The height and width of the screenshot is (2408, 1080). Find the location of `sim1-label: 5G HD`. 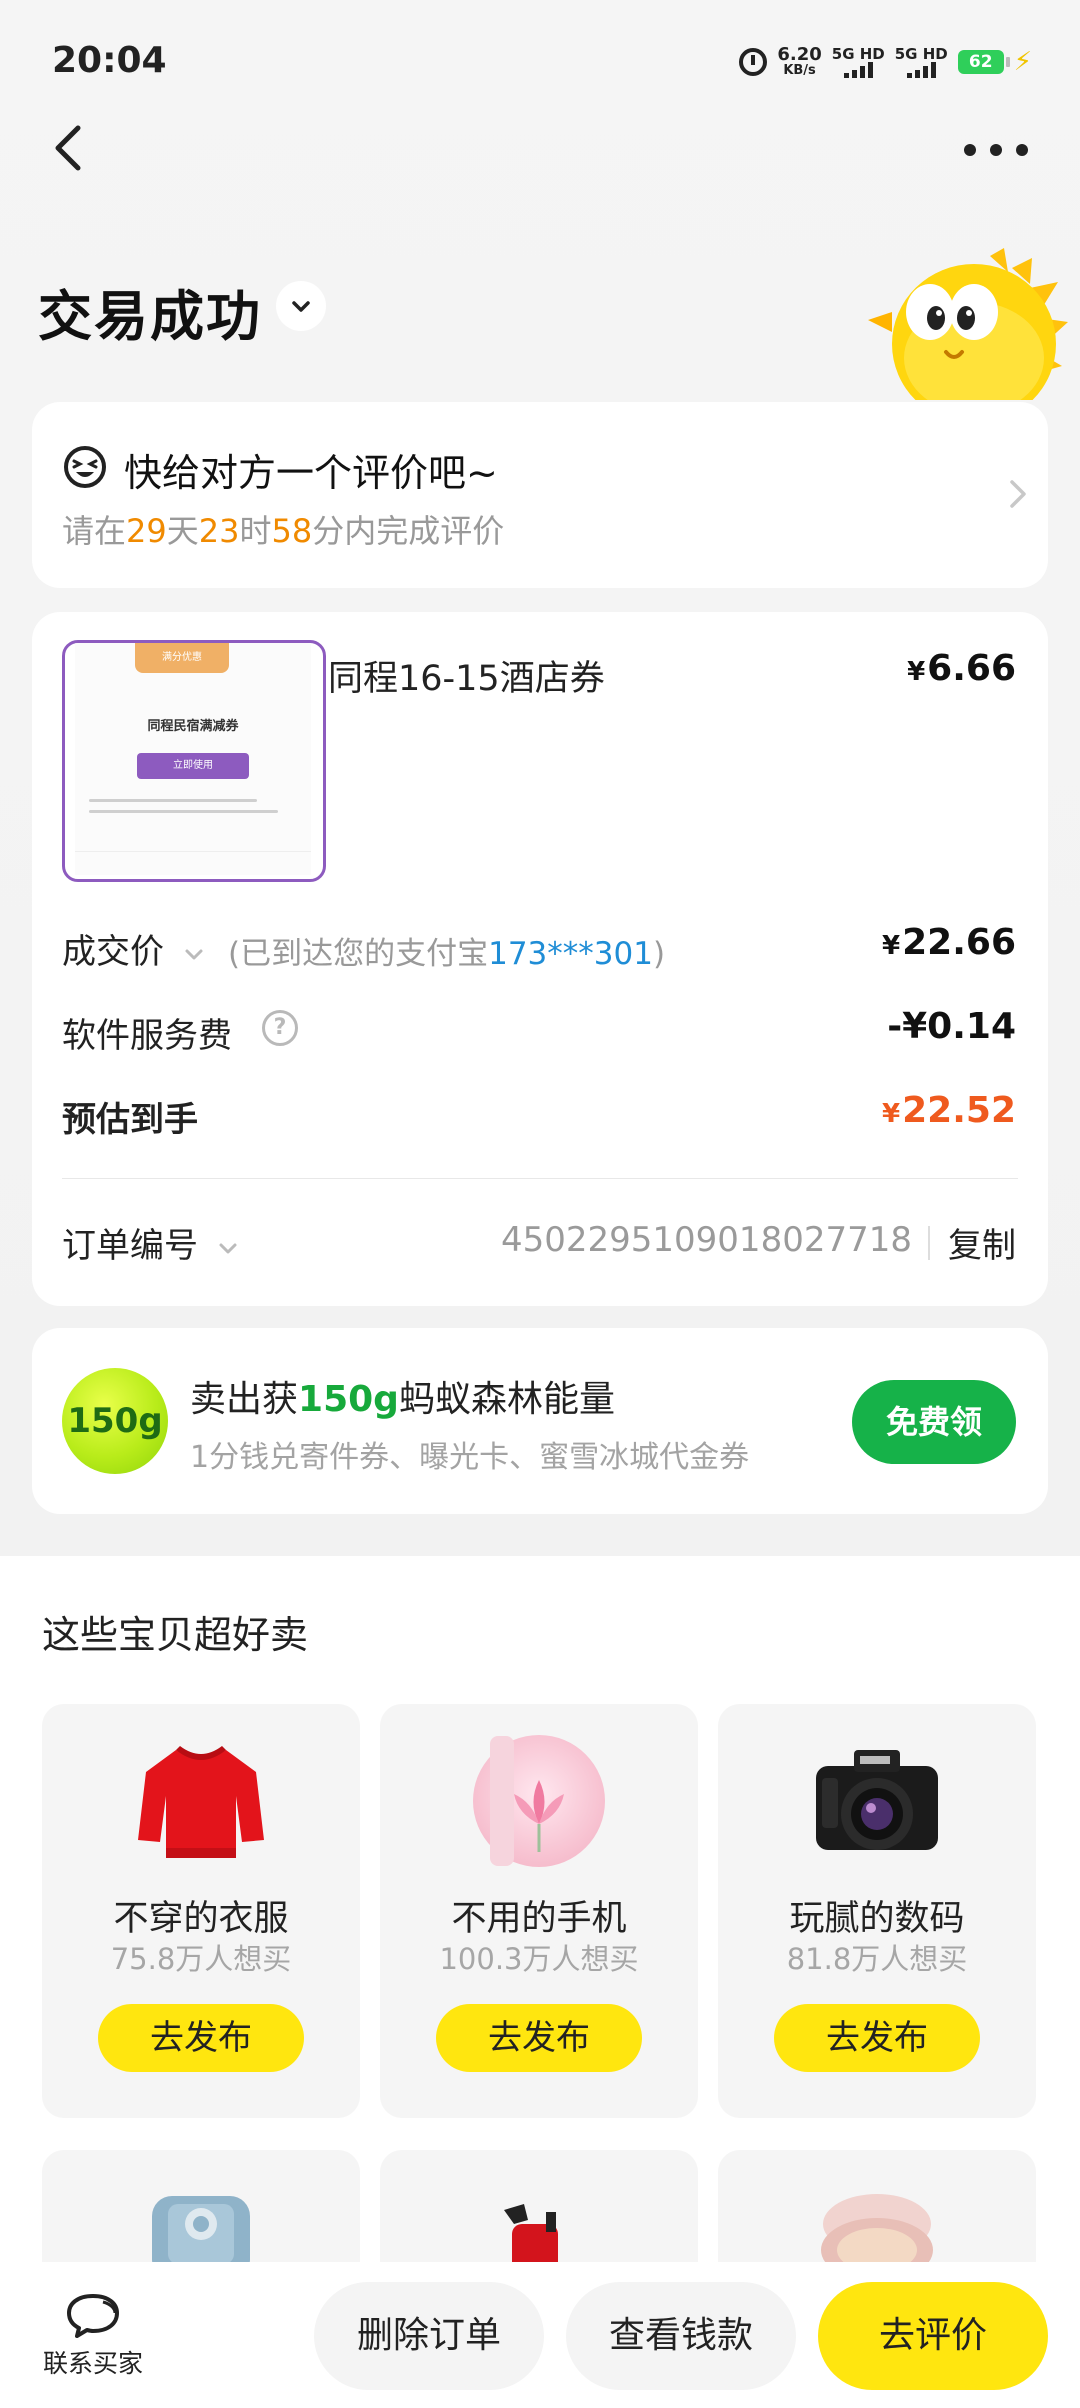

sim1-label: 5G HD is located at coordinates (858, 54).